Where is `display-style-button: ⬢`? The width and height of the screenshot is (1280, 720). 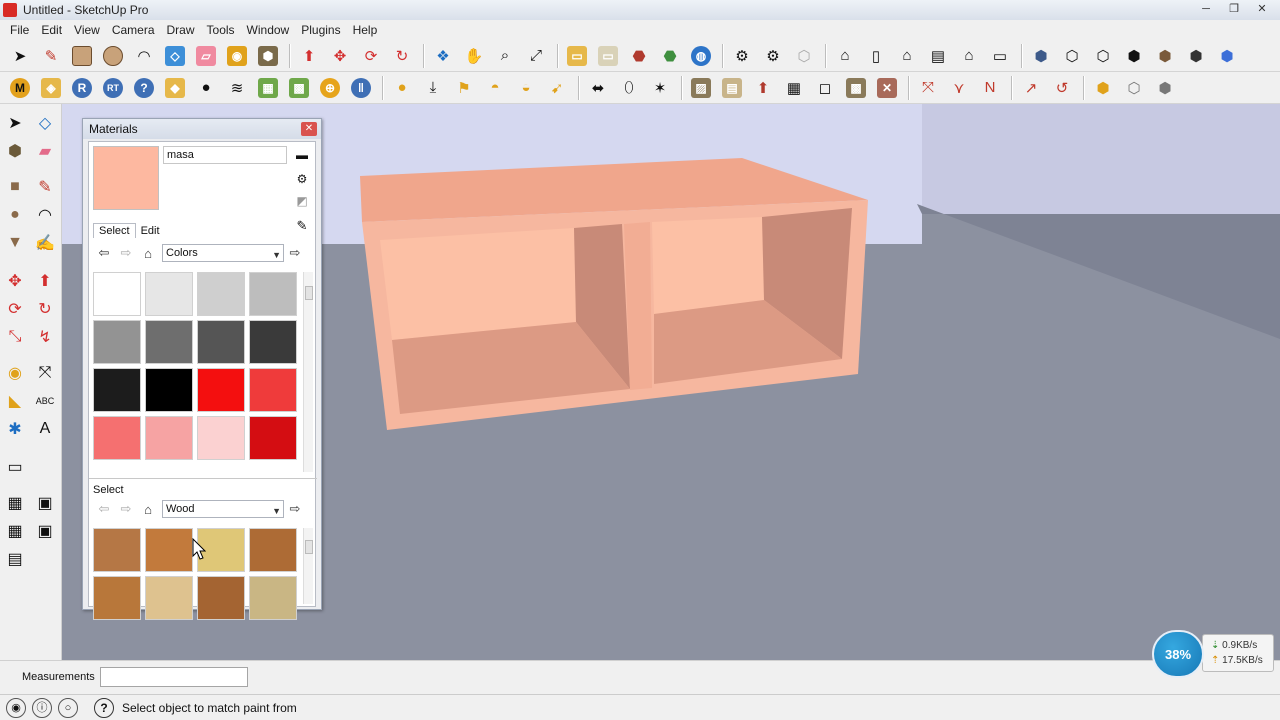 display-style-button: ⬢ is located at coordinates (1227, 56).